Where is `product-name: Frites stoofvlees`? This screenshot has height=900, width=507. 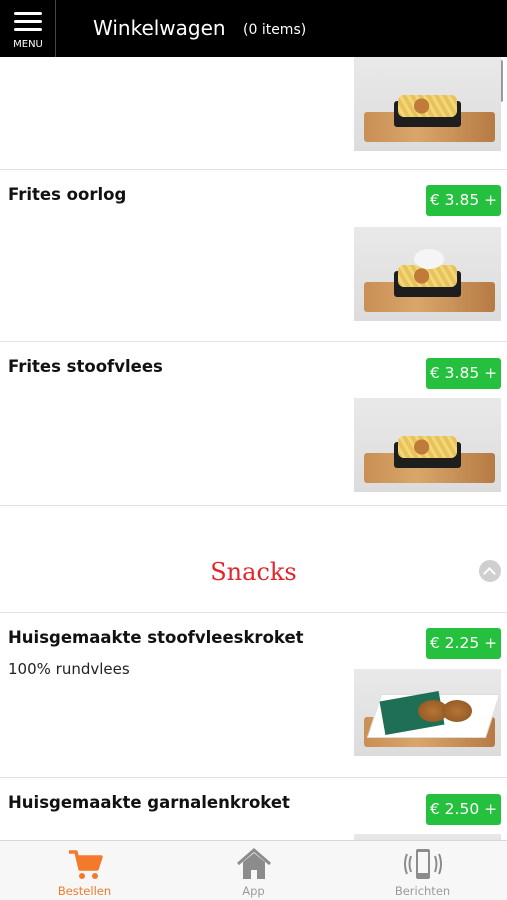
product-name: Frites stoofvlees is located at coordinates (85, 366).